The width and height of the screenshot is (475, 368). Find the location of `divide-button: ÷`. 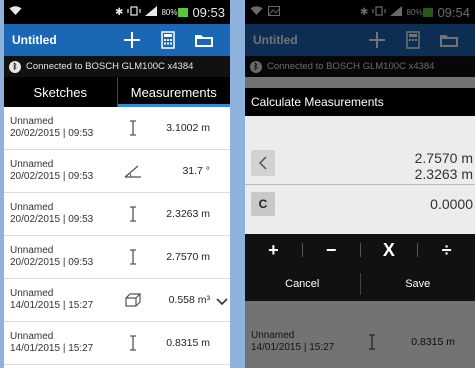

divide-button: ÷ is located at coordinates (446, 250).